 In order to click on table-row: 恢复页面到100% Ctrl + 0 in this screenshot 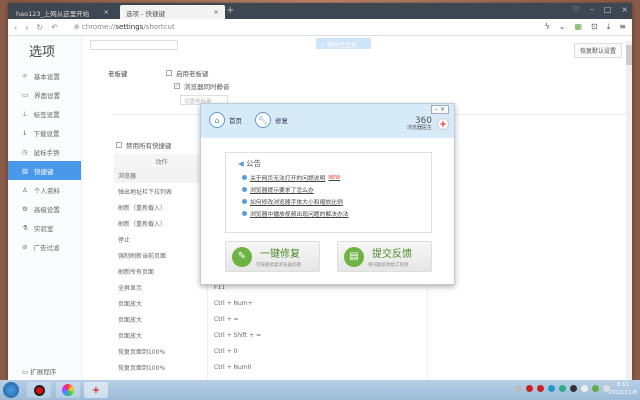, I will do `click(214, 351)`.